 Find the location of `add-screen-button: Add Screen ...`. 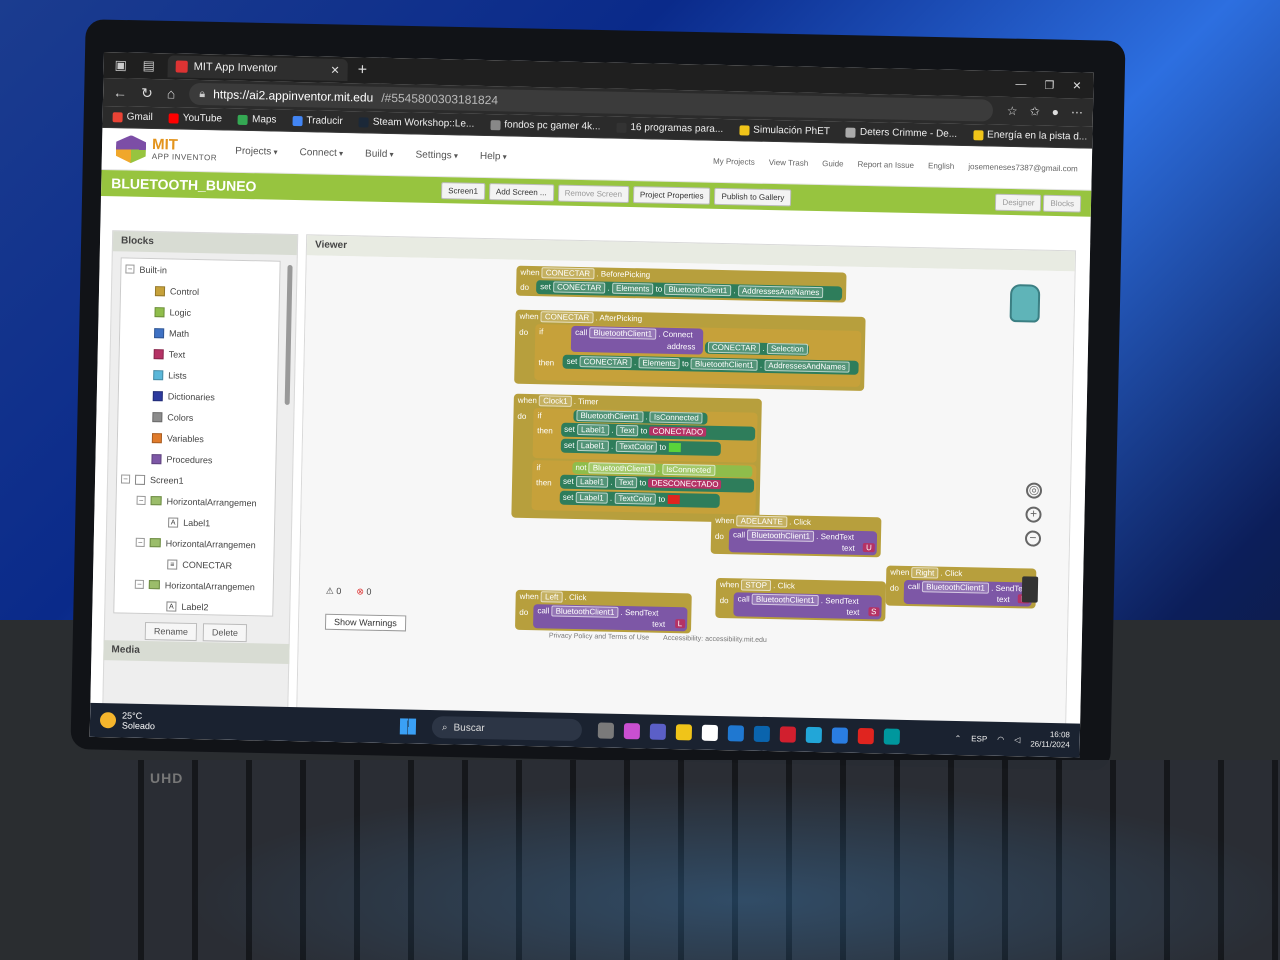

add-screen-button: Add Screen ... is located at coordinates (521, 191).